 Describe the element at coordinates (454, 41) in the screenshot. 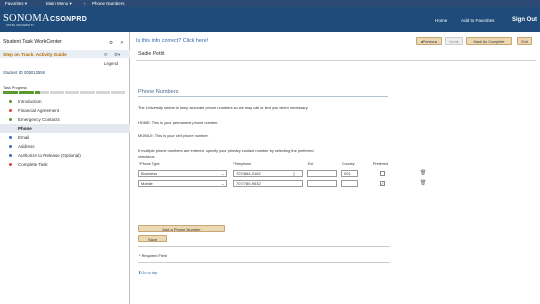

I see `next-button: Next▸` at that location.